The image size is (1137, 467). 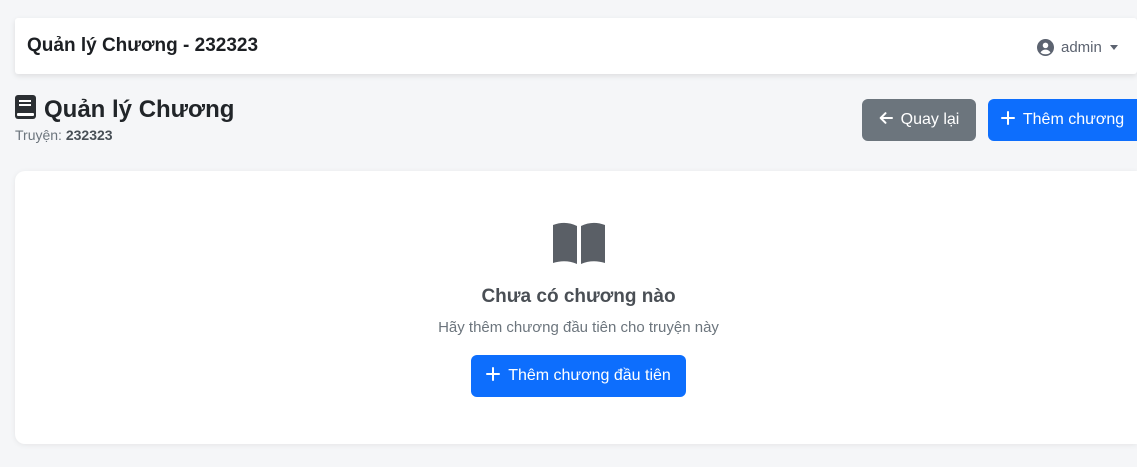 I want to click on add-chapter-button: Thêm chương, so click(x=1062, y=120).